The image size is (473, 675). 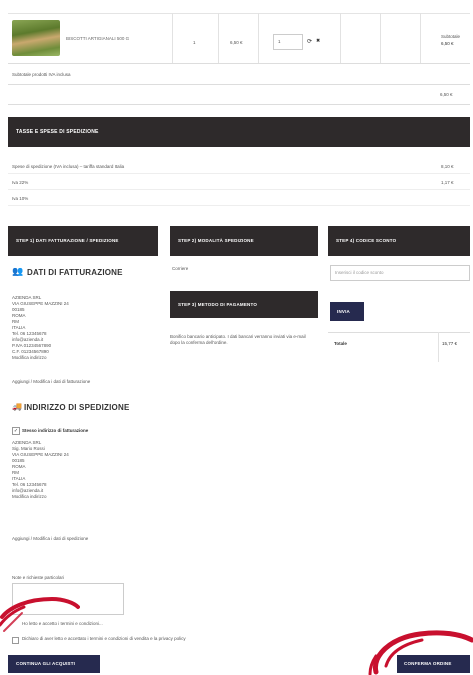 What do you see at coordinates (447, 166) in the screenshot?
I see `shipping-line-value: 8,10 €` at bounding box center [447, 166].